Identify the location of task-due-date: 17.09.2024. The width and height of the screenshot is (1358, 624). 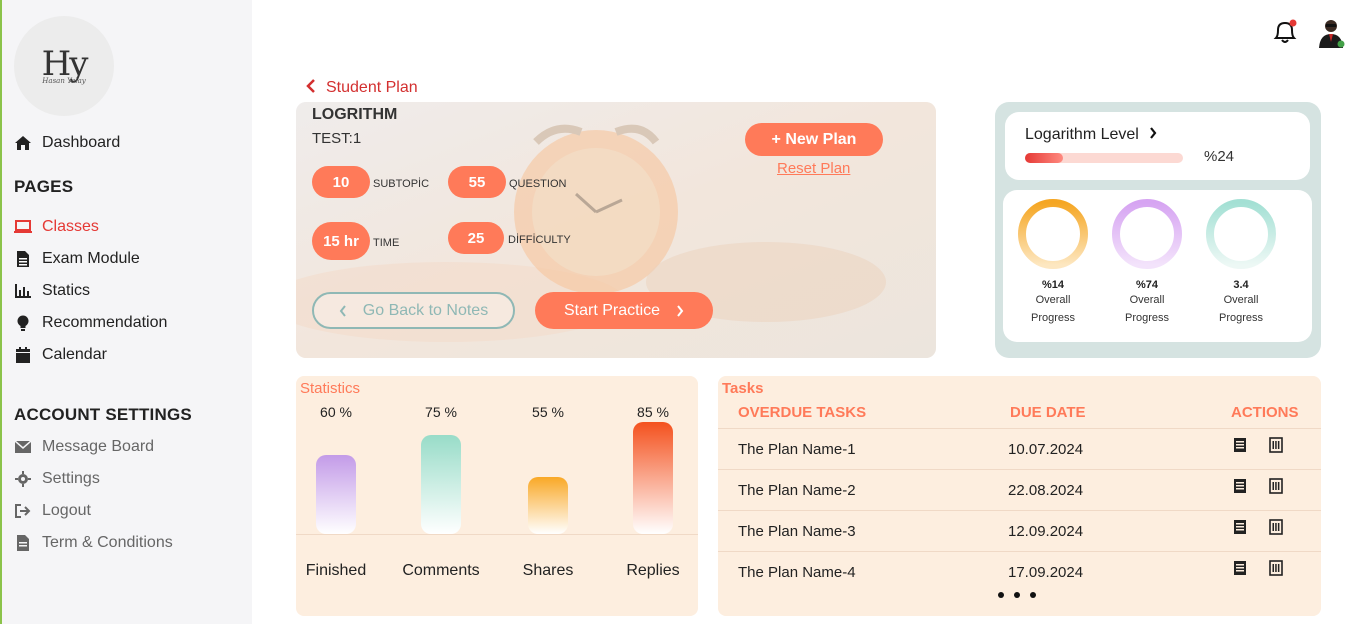
(1046, 572).